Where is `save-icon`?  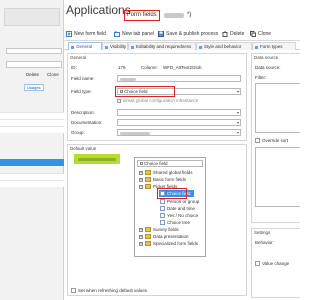
save-icon is located at coordinates (161, 34).